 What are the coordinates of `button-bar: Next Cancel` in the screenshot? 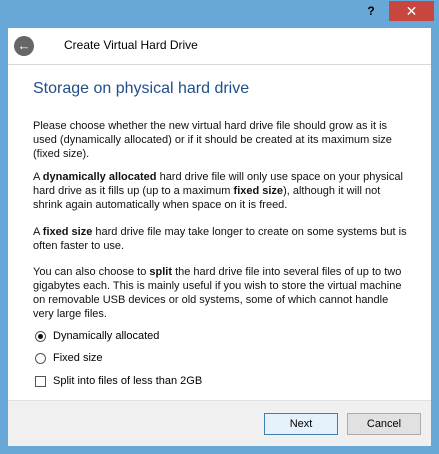 It's located at (219, 423).